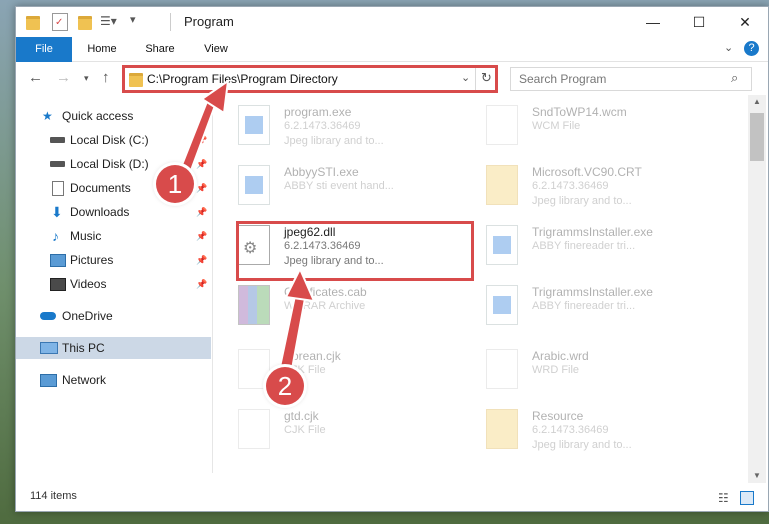 The image size is (769, 524). I want to click on up-arrow-icon: ↑, so click(106, 77).